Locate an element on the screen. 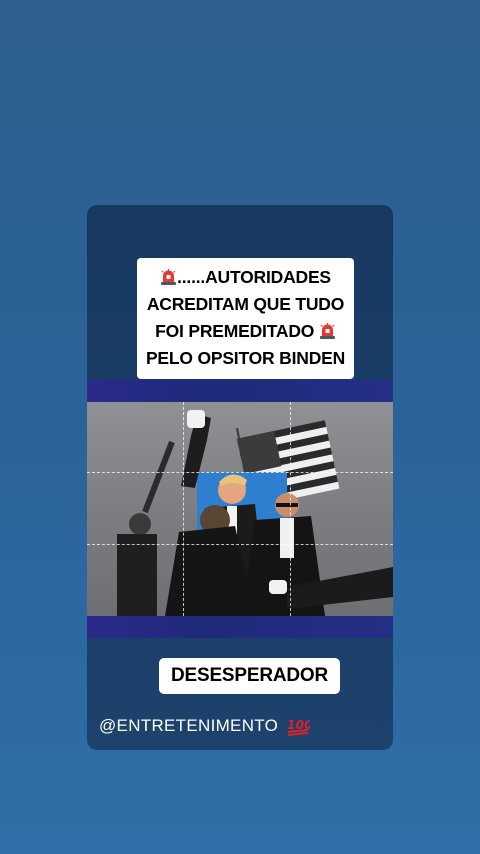 This screenshot has width=480, height=854. headline-line-4: PELO OPSITOR BINDEN is located at coordinates (245, 358).